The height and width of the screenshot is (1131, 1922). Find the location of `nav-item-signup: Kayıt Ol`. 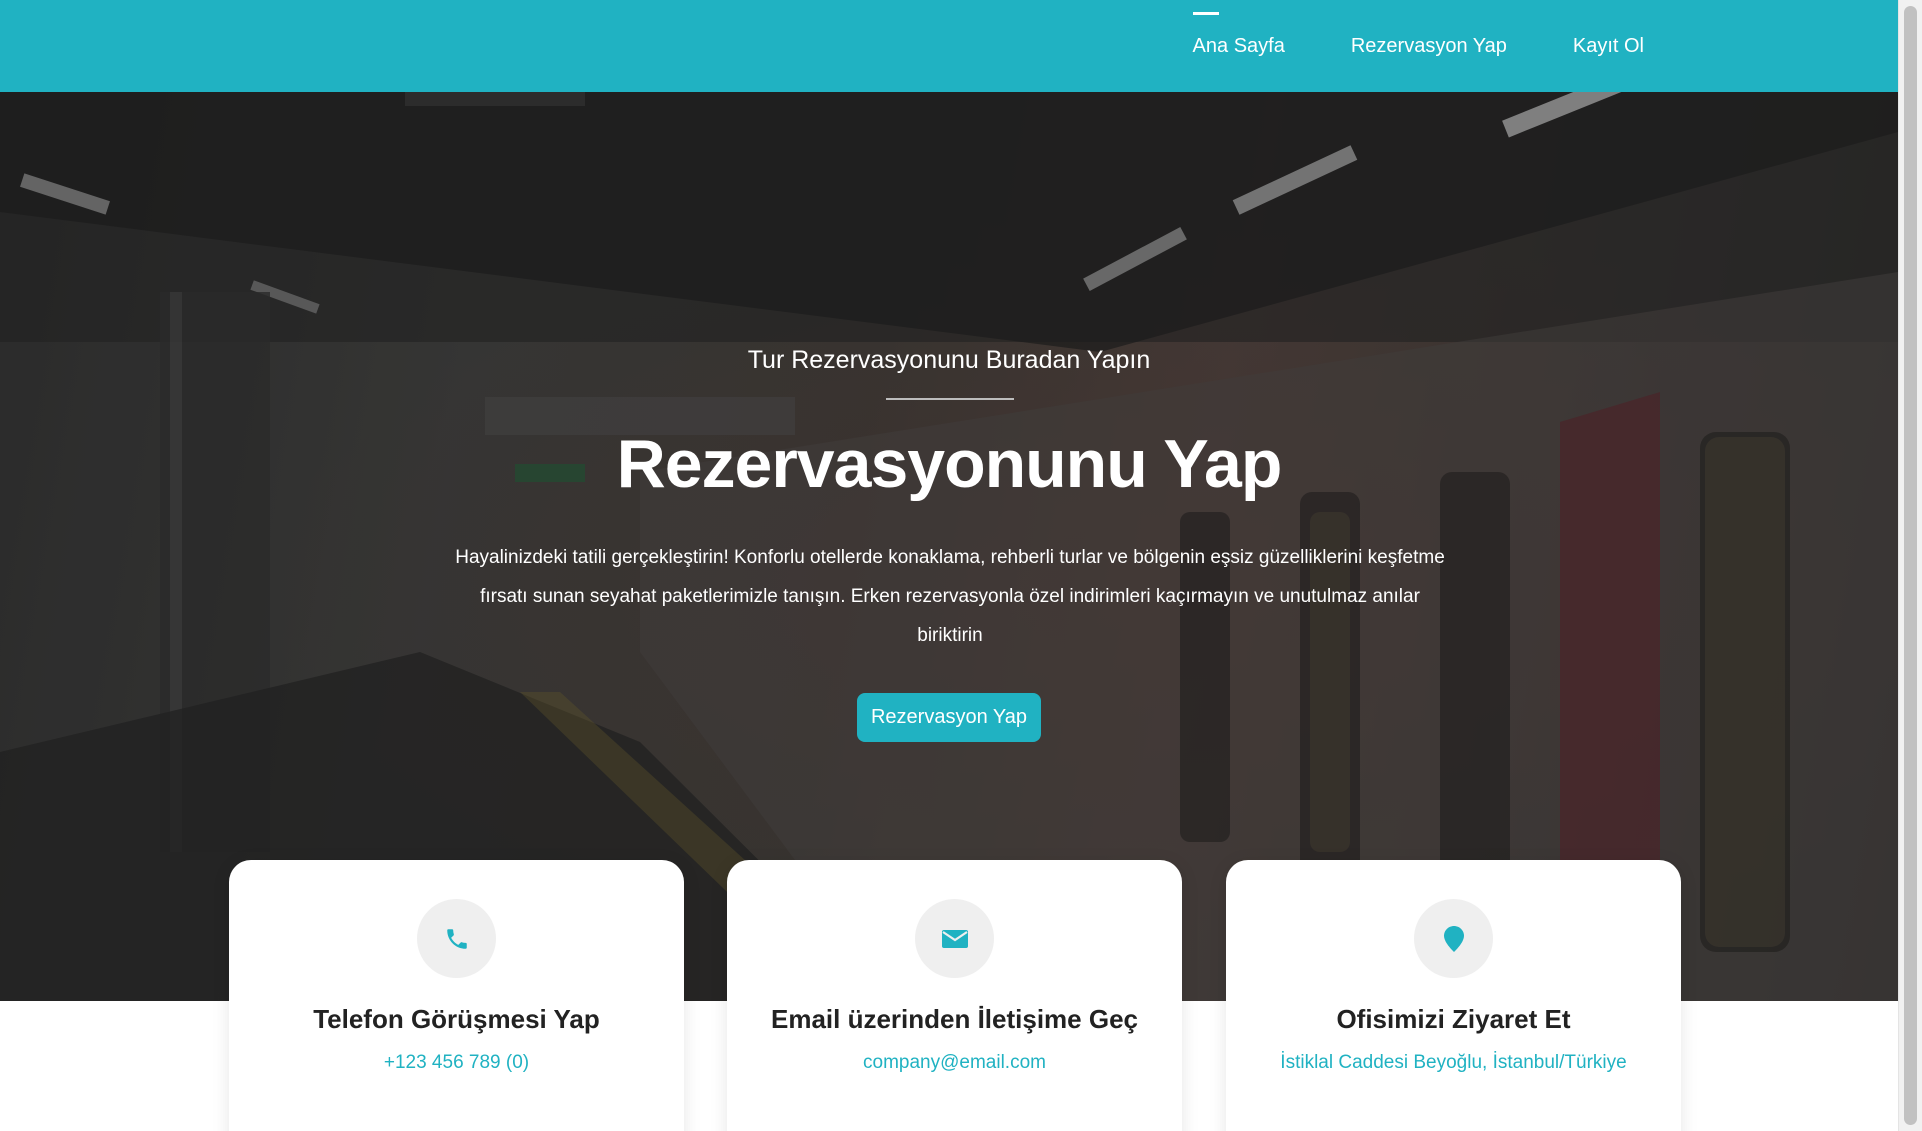

nav-item-signup: Kayıt Ol is located at coordinates (1608, 46).